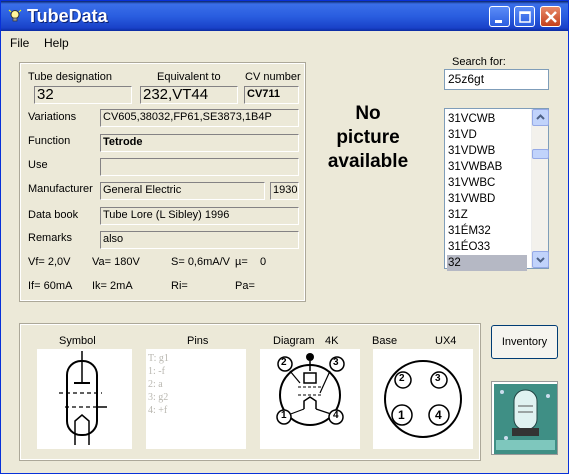 This screenshot has width=569, height=474. I want to click on maximize-icon, so click(525, 17).